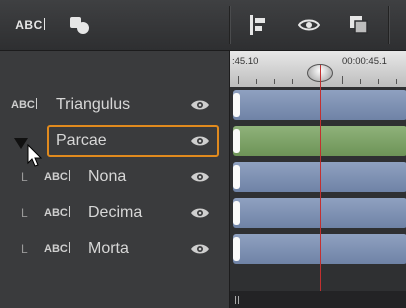 This screenshot has width=406, height=308. What do you see at coordinates (81, 140) in the screenshot?
I see `track-label: Parcae` at bounding box center [81, 140].